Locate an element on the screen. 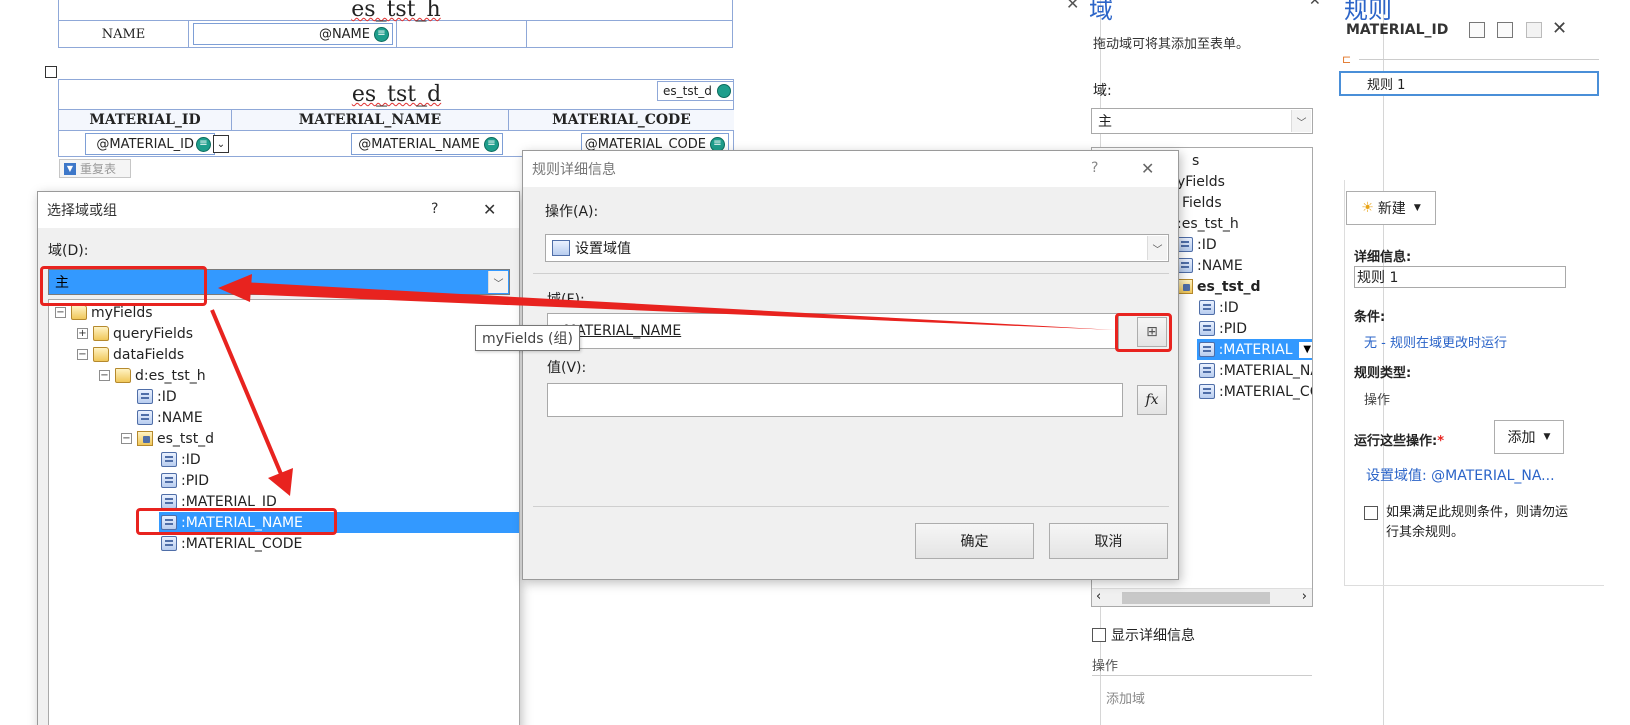  action-label: 操作(A): is located at coordinates (572, 212).